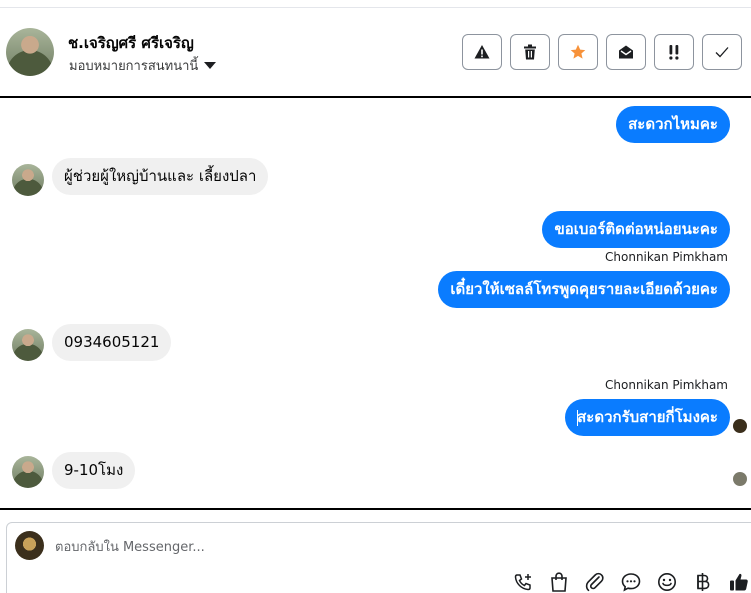 This screenshot has width=751, height=593. I want to click on attach-button, so click(595, 582).